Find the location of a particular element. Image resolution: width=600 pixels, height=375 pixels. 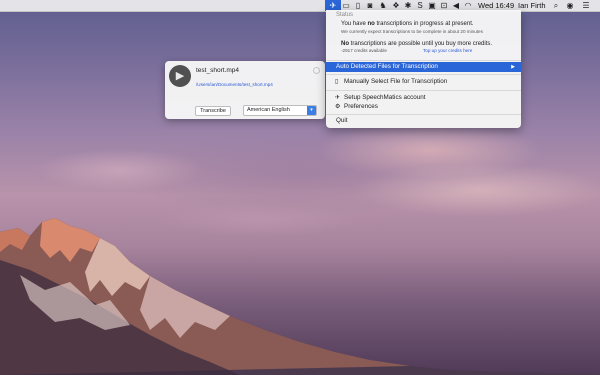

file-name: test_short.mp4 is located at coordinates (217, 70).